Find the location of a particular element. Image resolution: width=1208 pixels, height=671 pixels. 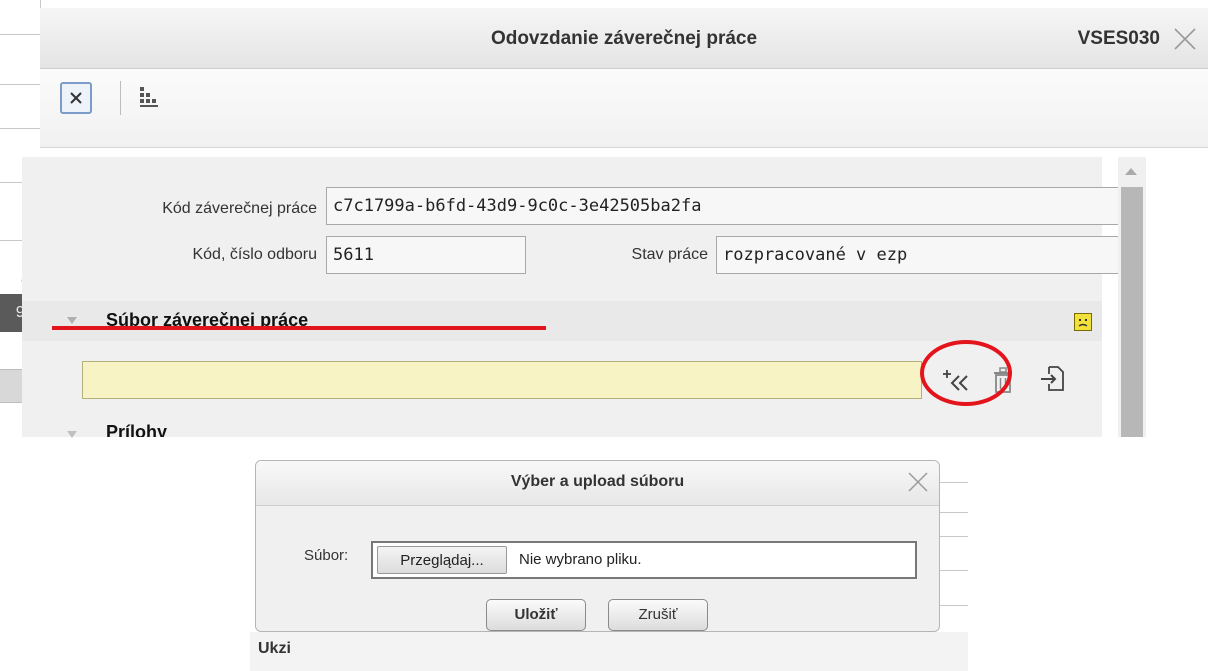

close-button is located at coordinates (76, 98).